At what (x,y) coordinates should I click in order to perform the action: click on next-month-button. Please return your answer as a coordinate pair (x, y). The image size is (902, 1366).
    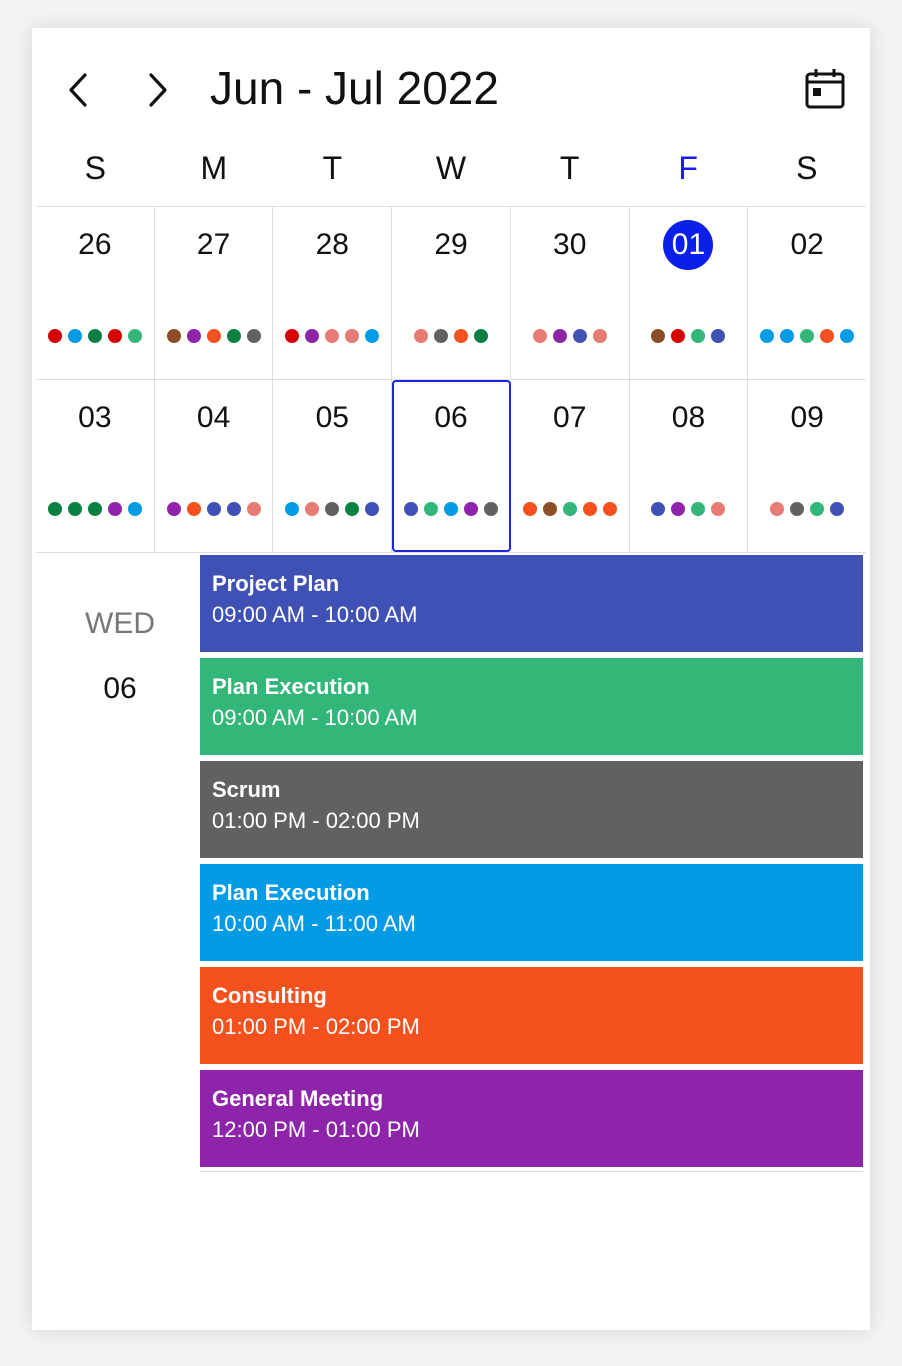
    Looking at the image, I should click on (158, 90).